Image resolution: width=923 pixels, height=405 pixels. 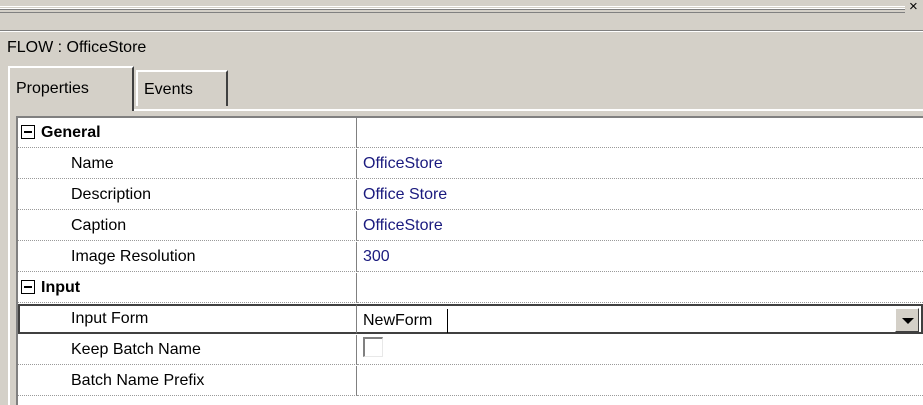 What do you see at coordinates (61, 287) in the screenshot?
I see `category-label: Input` at bounding box center [61, 287].